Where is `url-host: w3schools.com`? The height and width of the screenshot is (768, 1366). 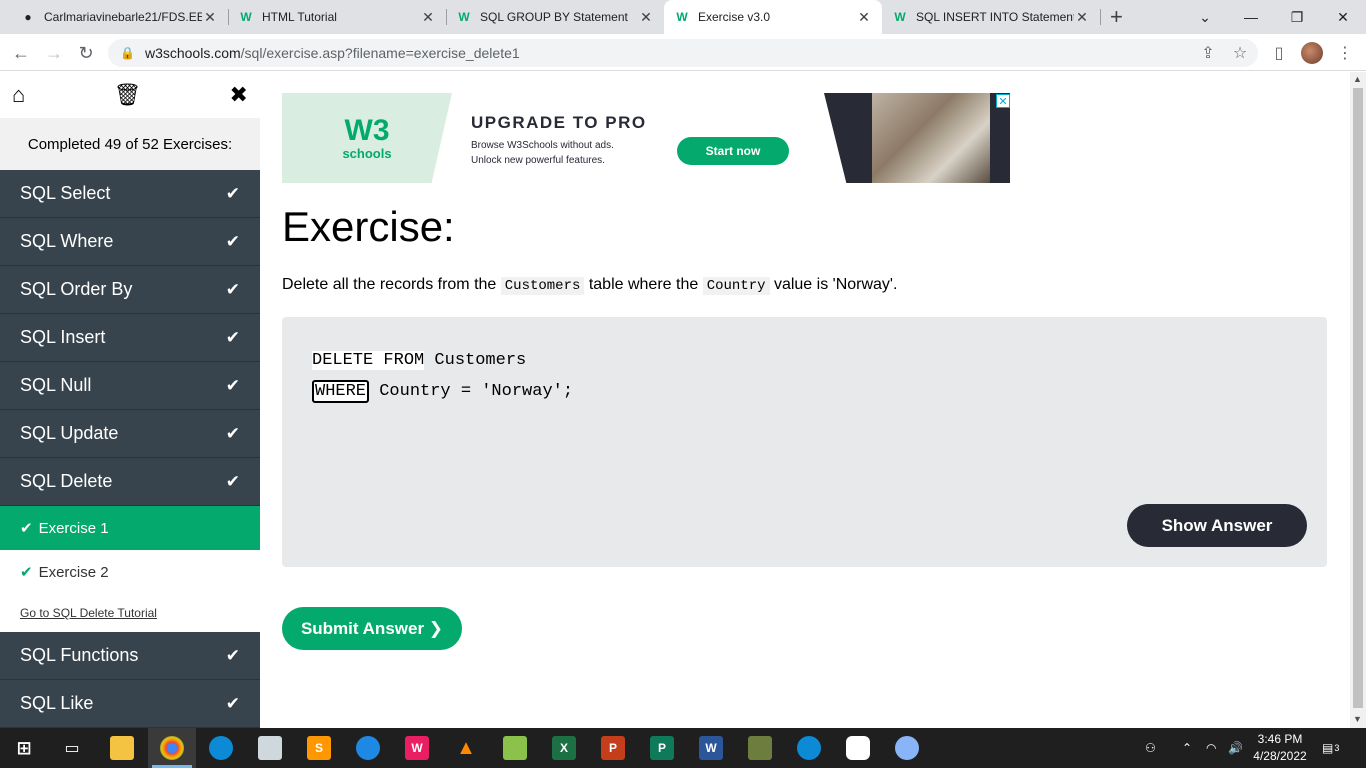
url-host: w3schools.com is located at coordinates (192, 53).